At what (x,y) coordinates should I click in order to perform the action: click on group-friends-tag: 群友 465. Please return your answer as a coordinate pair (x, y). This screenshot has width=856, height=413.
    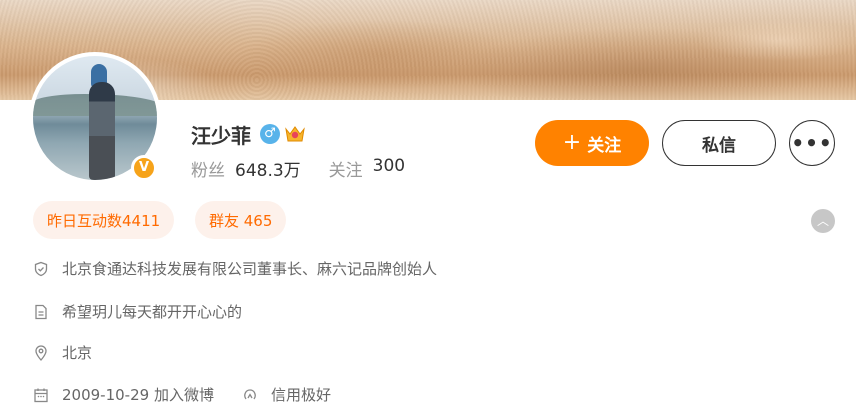
    Looking at the image, I should click on (241, 220).